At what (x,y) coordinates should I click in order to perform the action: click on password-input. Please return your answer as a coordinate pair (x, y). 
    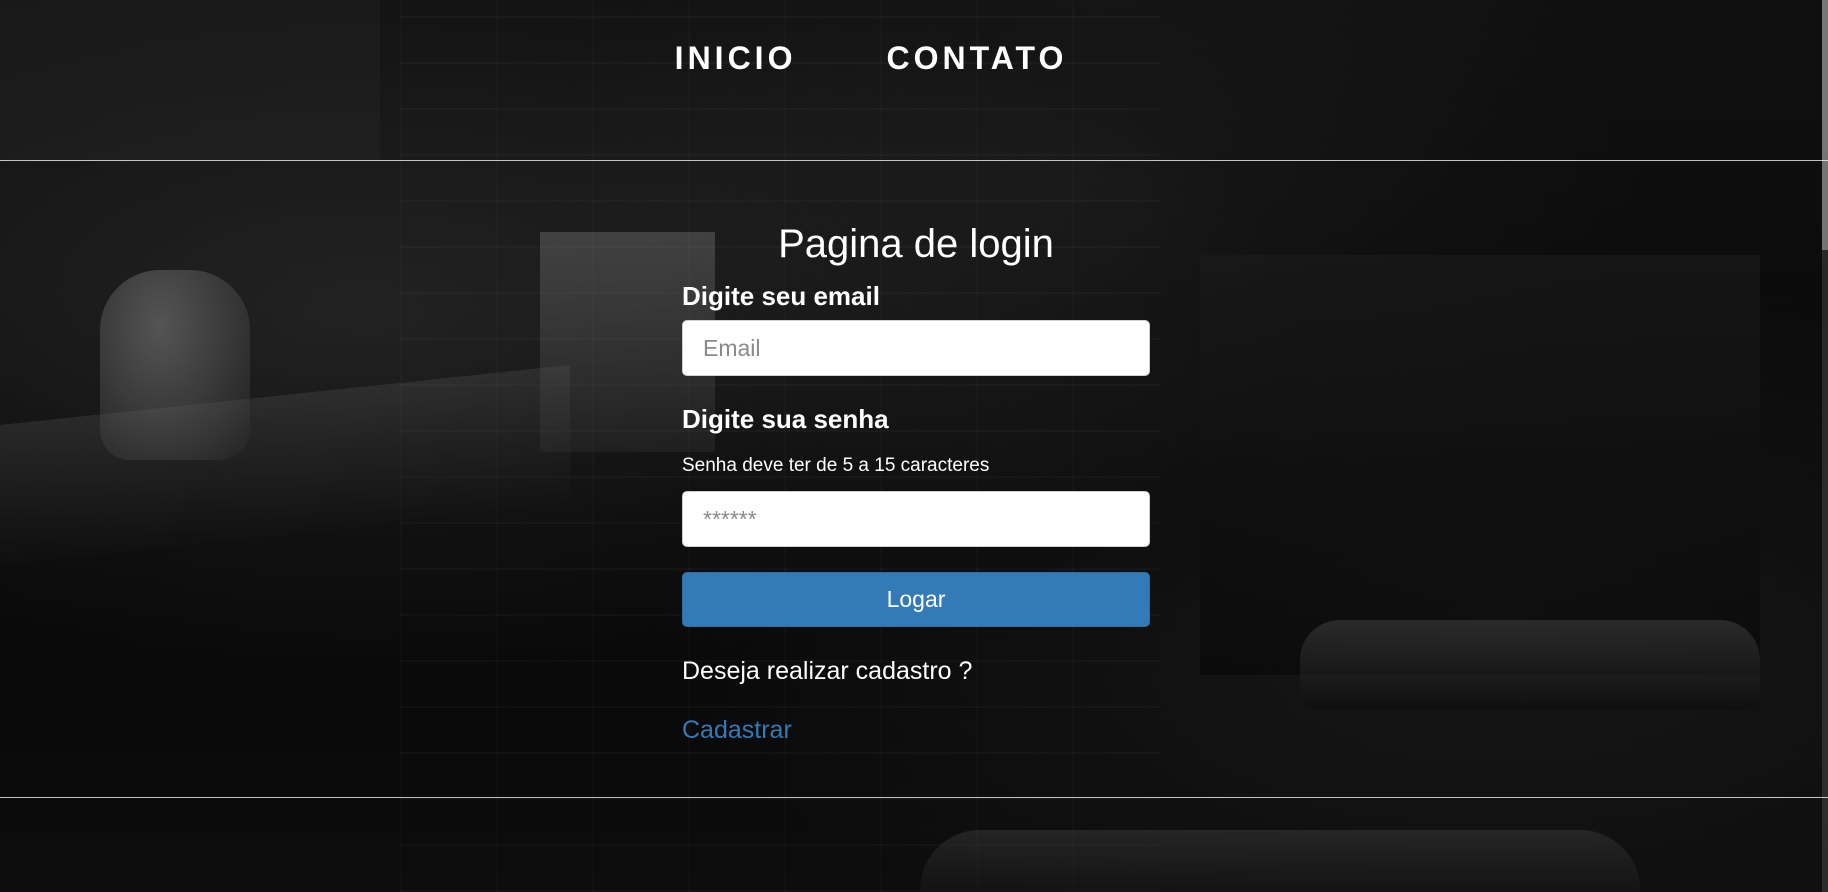
    Looking at the image, I should click on (916, 519).